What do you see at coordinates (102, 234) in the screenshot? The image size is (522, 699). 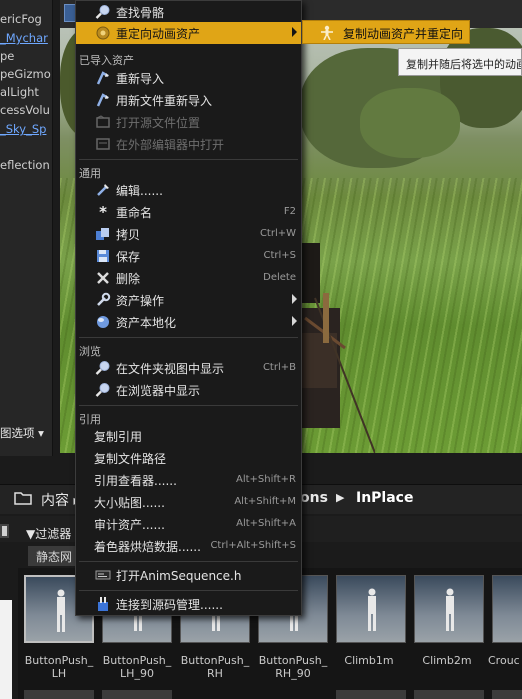 I see `duplicate-icon` at bounding box center [102, 234].